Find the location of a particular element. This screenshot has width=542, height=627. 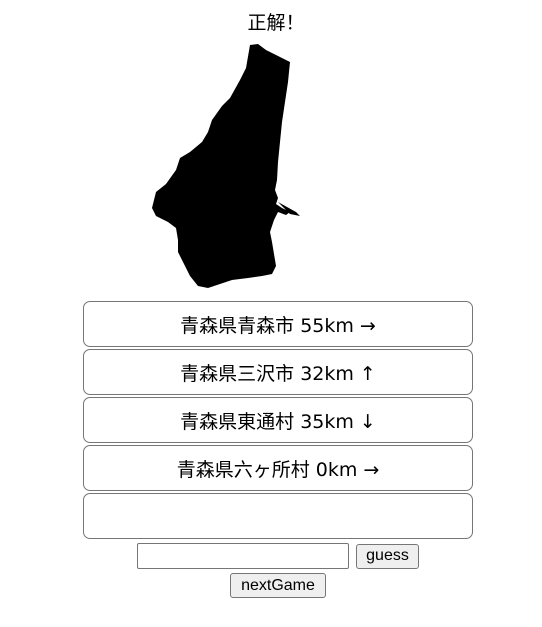

next-game-wrap: nextGame is located at coordinates (278, 585).